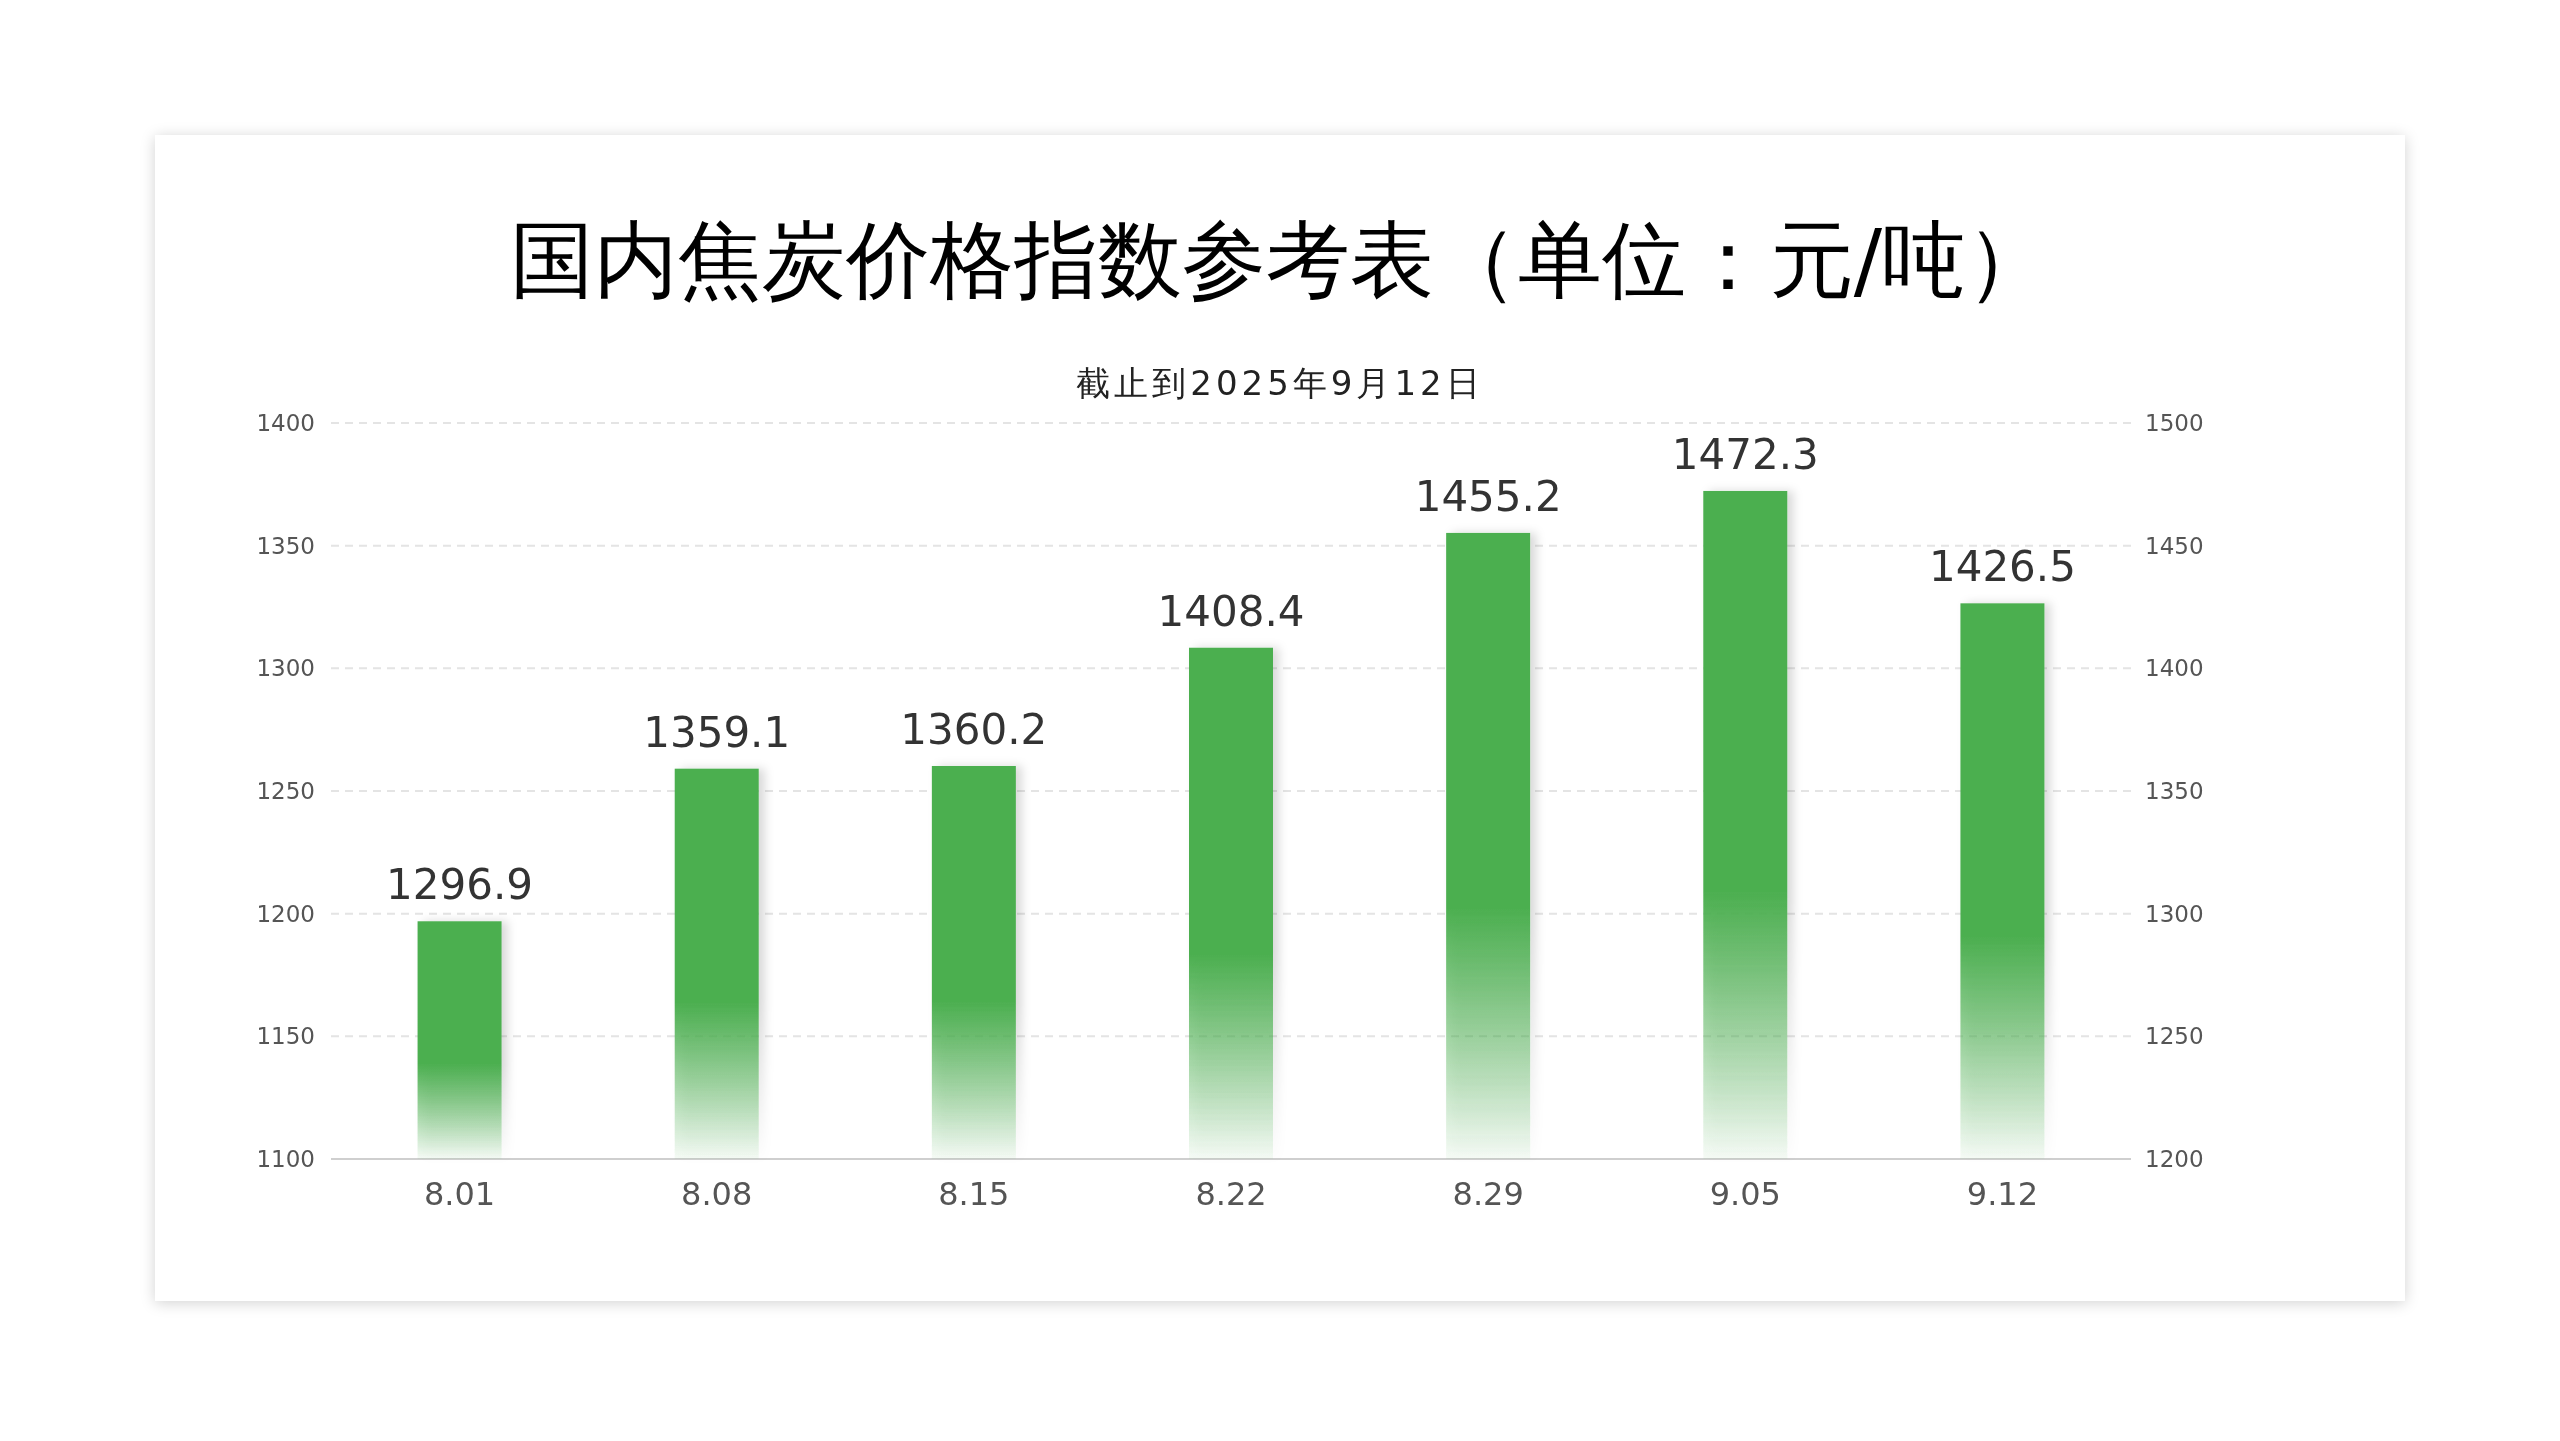 The width and height of the screenshot is (2560, 1441). I want to click on value-label: 1426.5, so click(2002, 567).